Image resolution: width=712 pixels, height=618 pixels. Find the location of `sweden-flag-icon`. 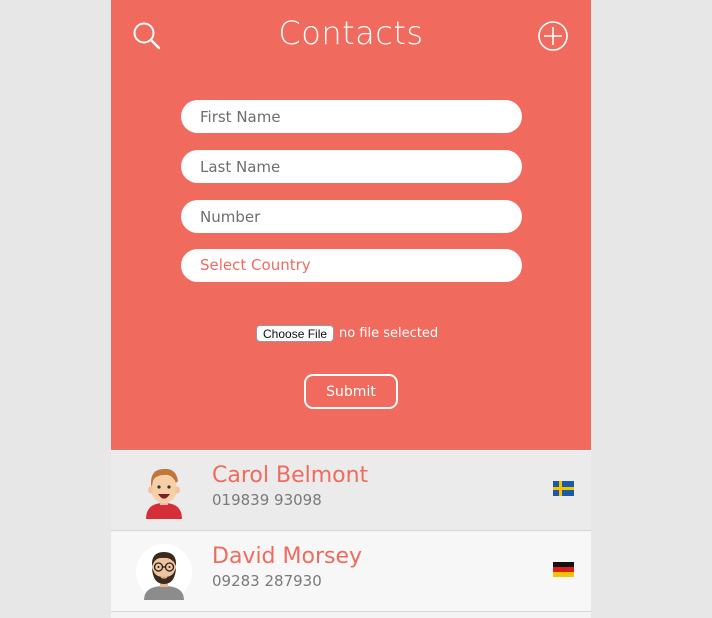

sweden-flag-icon is located at coordinates (563, 488).